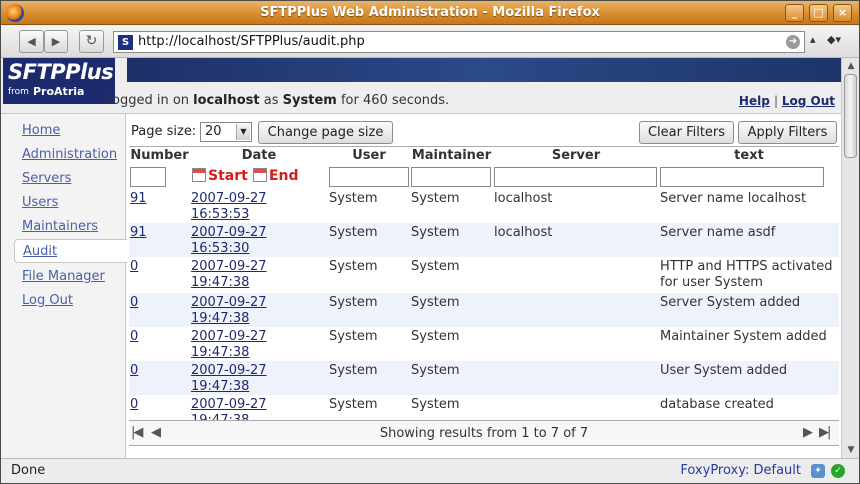 The image size is (860, 484). What do you see at coordinates (575, 176) in the screenshot?
I see `server-filter-input` at bounding box center [575, 176].